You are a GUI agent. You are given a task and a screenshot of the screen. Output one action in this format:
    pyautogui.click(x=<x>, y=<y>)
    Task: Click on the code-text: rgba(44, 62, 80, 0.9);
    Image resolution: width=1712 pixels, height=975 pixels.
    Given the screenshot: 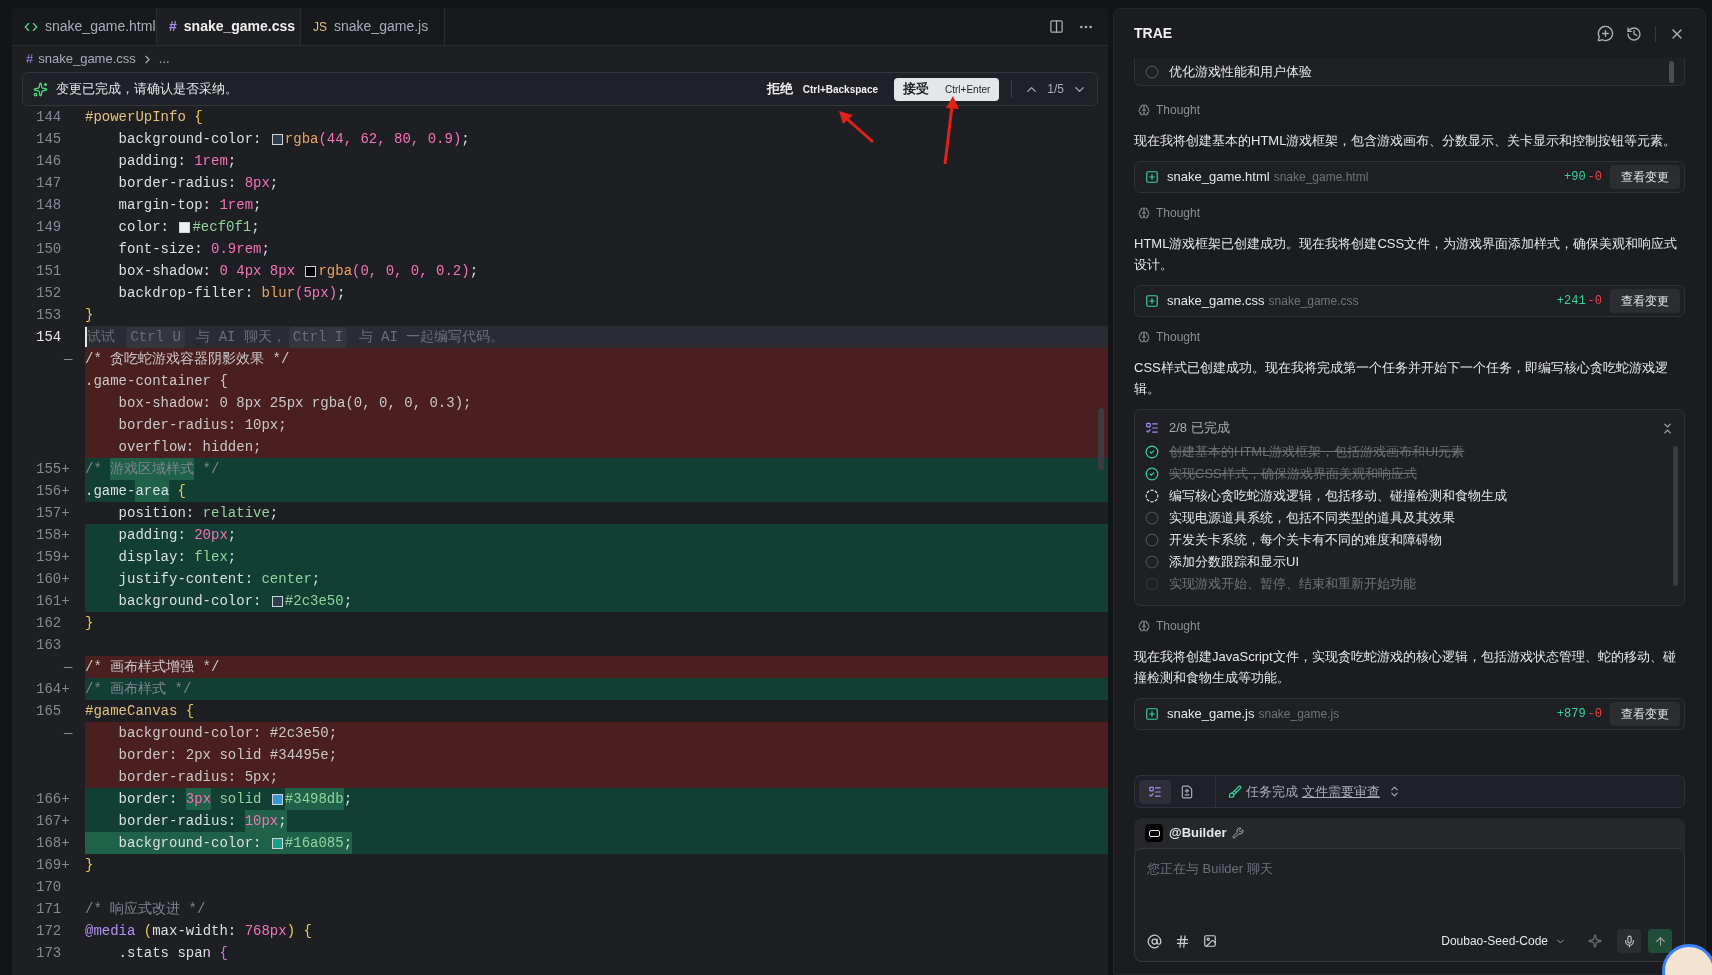 What is the action you would take?
    pyautogui.click(x=377, y=139)
    